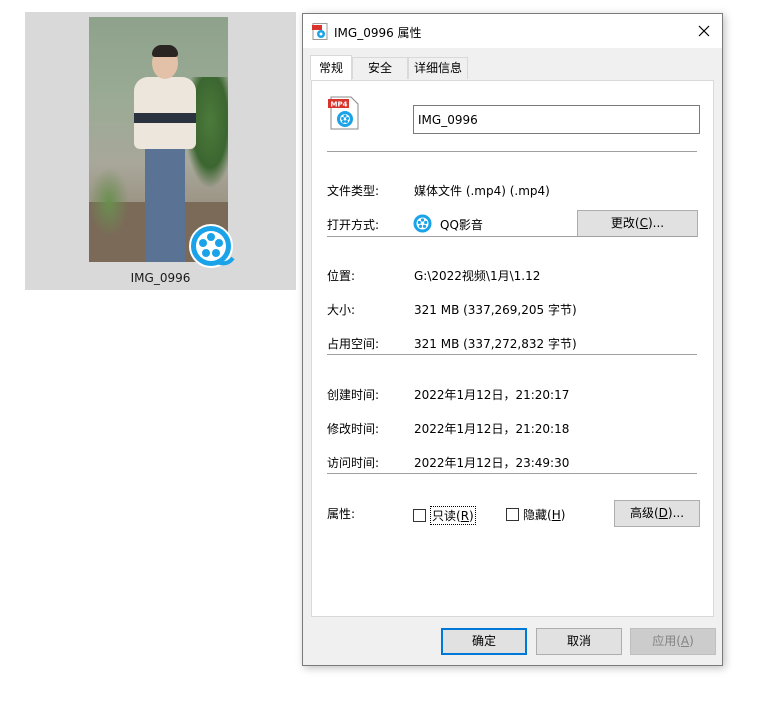 This screenshot has height=712, width=758. I want to click on readonly-checkbox: 只读(R), so click(444, 515).